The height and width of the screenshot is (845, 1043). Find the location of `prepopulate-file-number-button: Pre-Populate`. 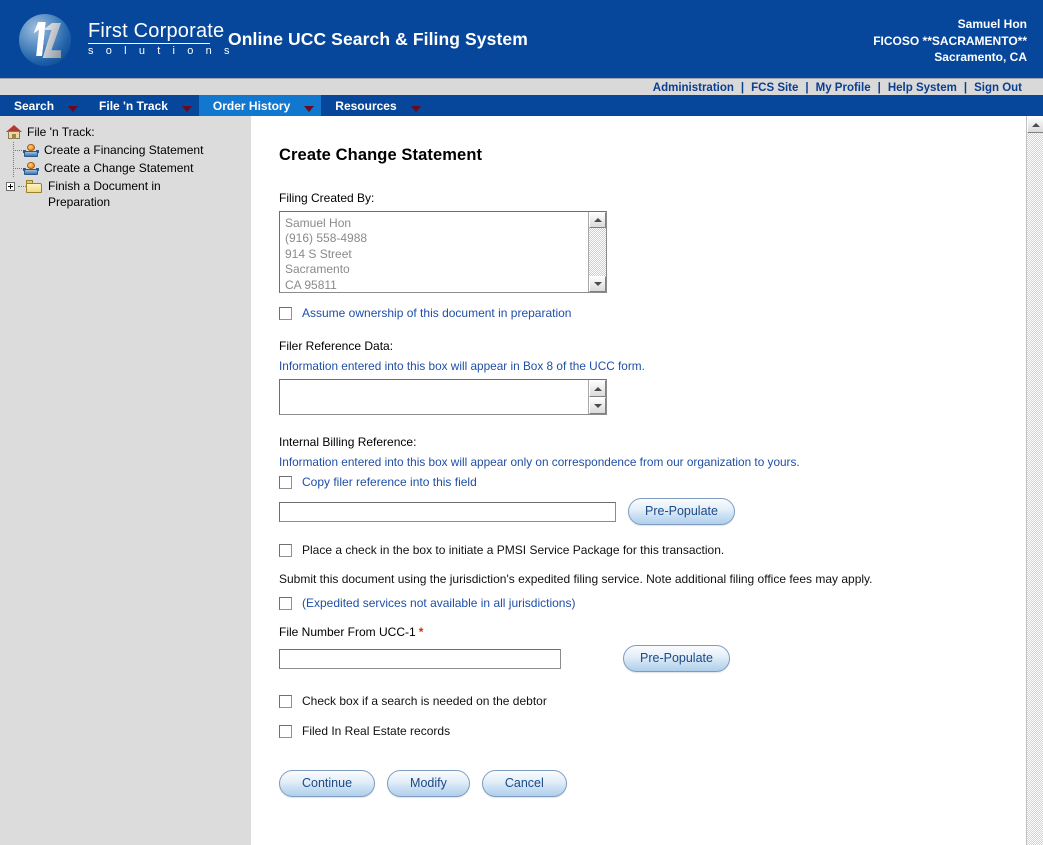

prepopulate-file-number-button: Pre-Populate is located at coordinates (676, 658).